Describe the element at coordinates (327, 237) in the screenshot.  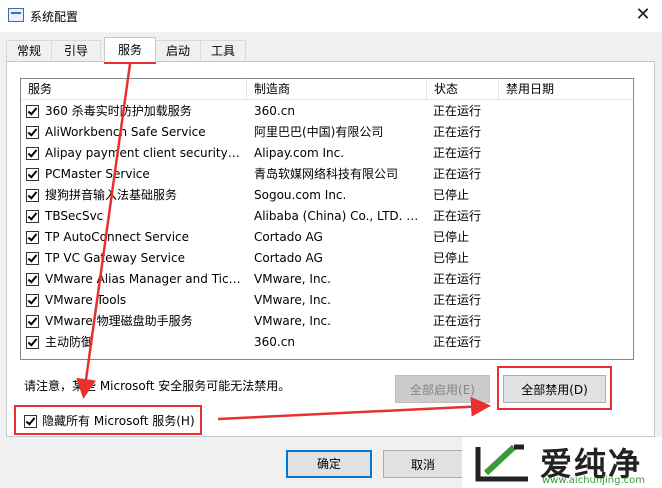
I see `table-row: TP AutoConnect Service Cortado AG 已停止` at that location.